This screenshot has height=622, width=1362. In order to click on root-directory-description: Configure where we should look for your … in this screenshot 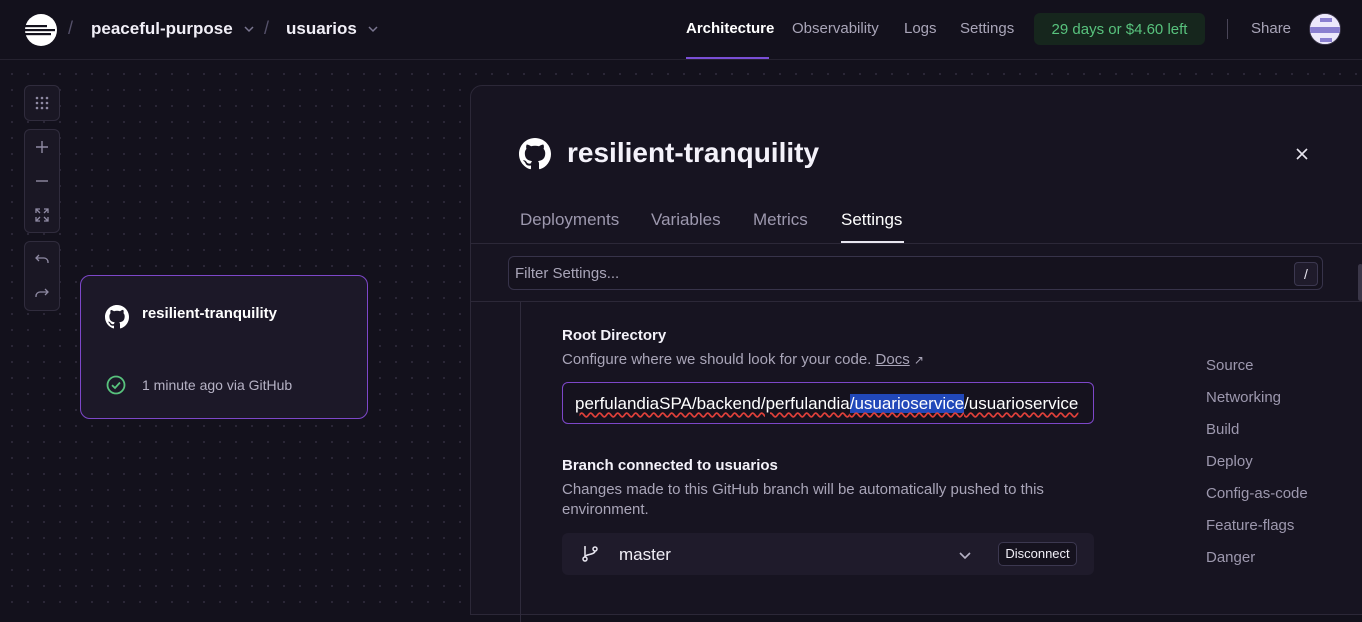, I will do `click(743, 360)`.